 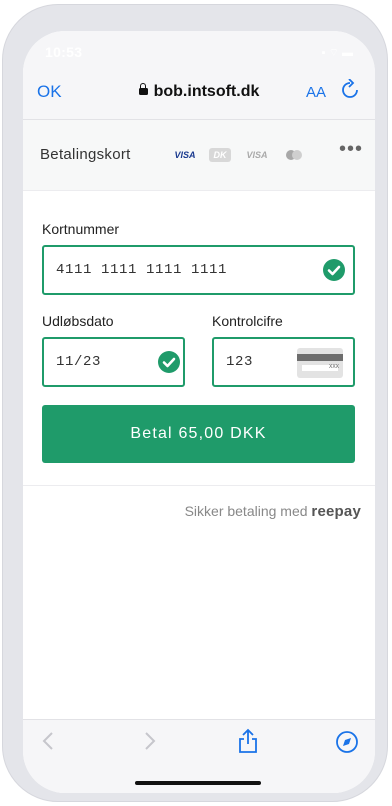 I want to click on status-icons: ▪ ⌔ ▬, so click(x=337, y=53).